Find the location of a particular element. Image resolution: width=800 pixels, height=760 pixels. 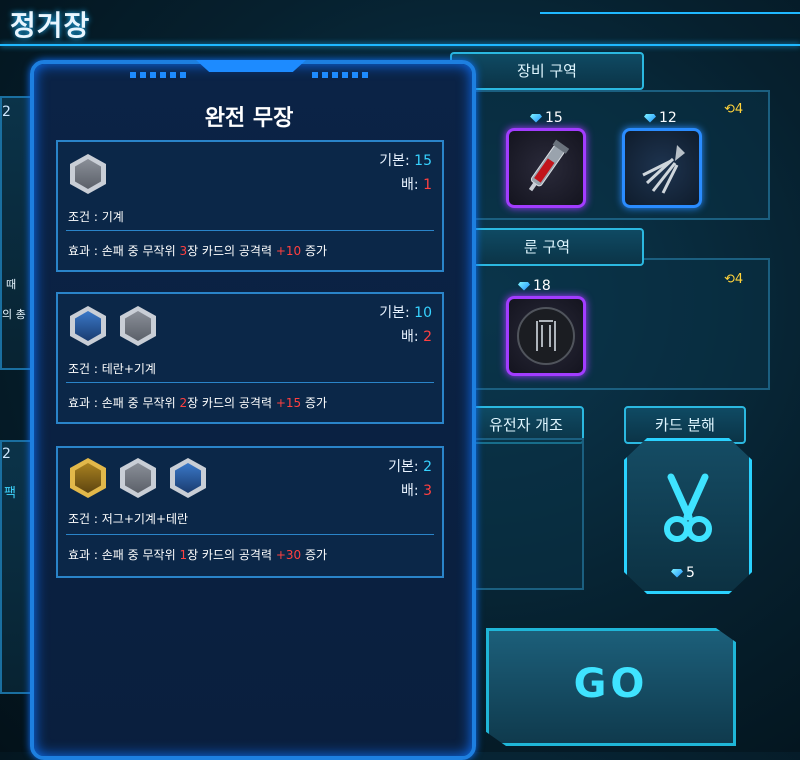

tier-3-base-label: 기본: is located at coordinates (406, 467).